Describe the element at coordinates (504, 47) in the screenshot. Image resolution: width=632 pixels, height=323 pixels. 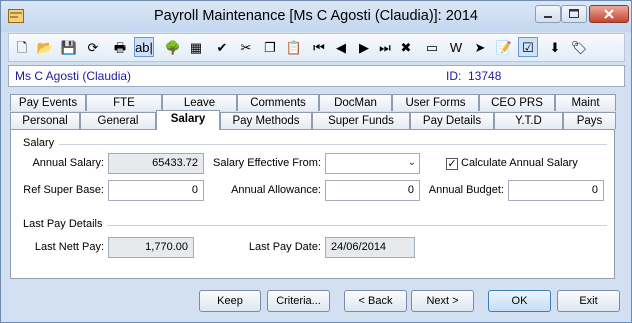
I see `clipboard-edit-icon: 📝` at that location.